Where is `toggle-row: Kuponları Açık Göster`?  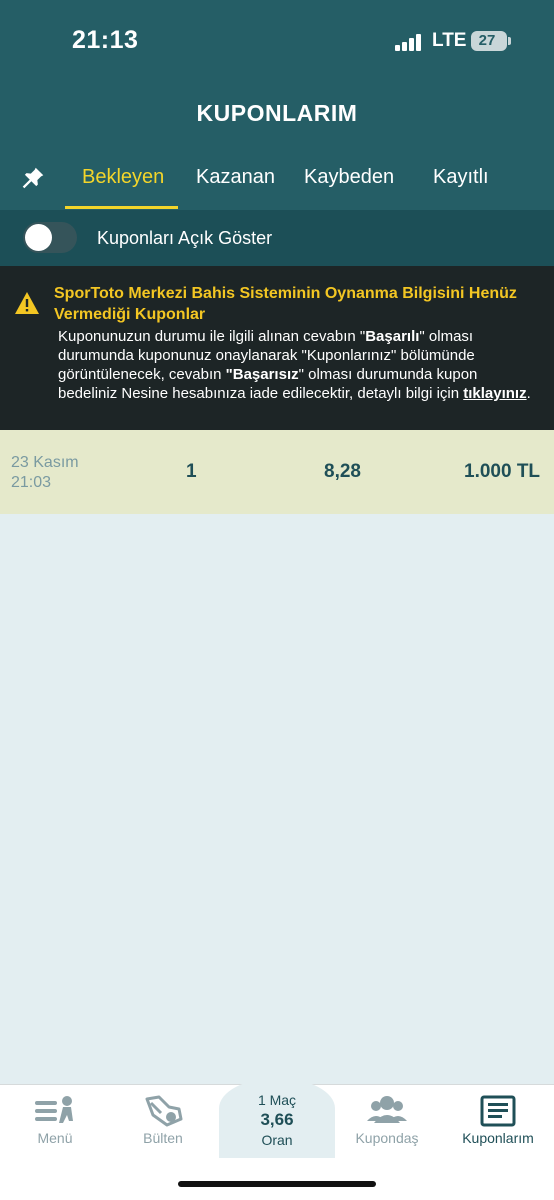 toggle-row: Kuponları Açık Göster is located at coordinates (277, 238).